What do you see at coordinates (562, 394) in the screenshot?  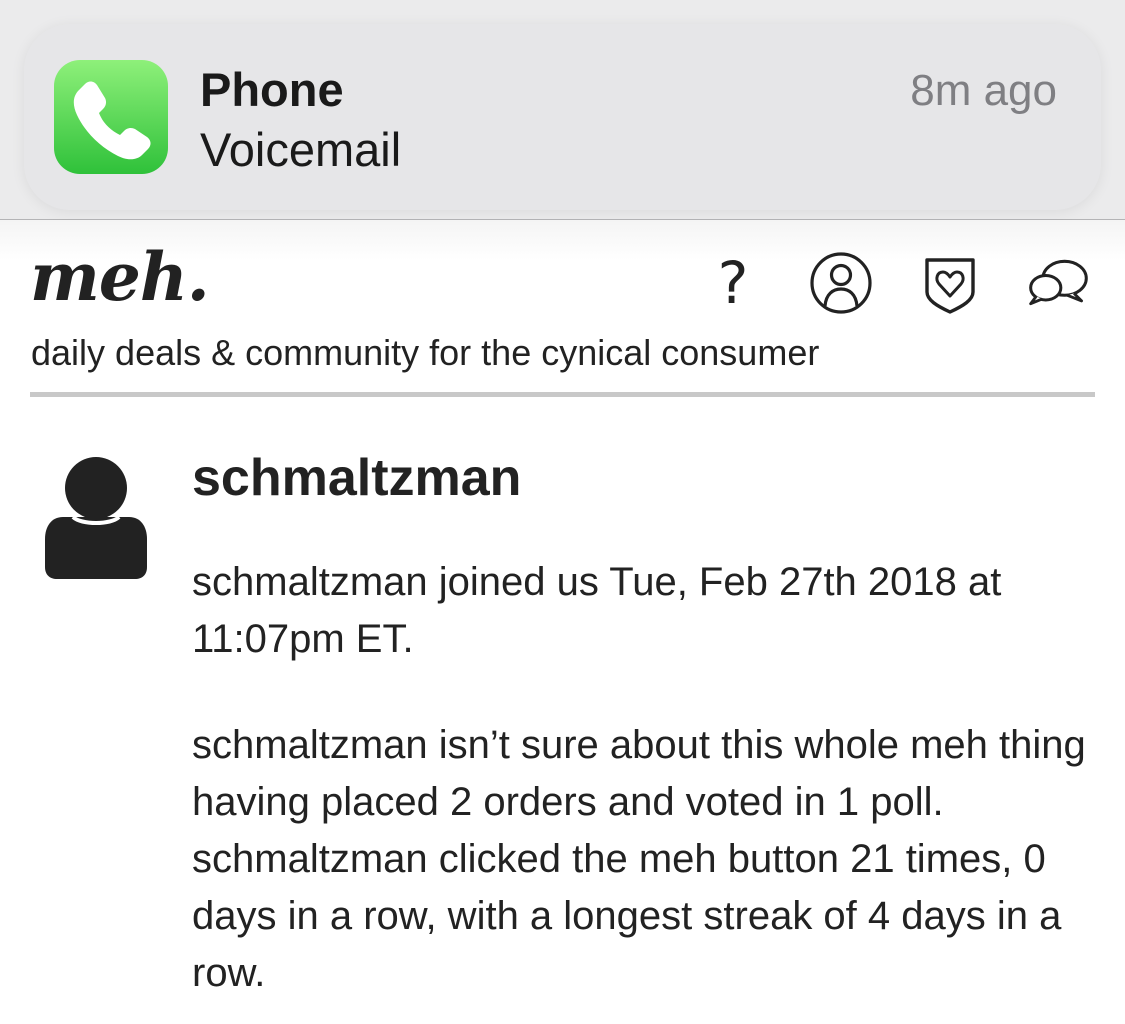 I see `header-divider` at bounding box center [562, 394].